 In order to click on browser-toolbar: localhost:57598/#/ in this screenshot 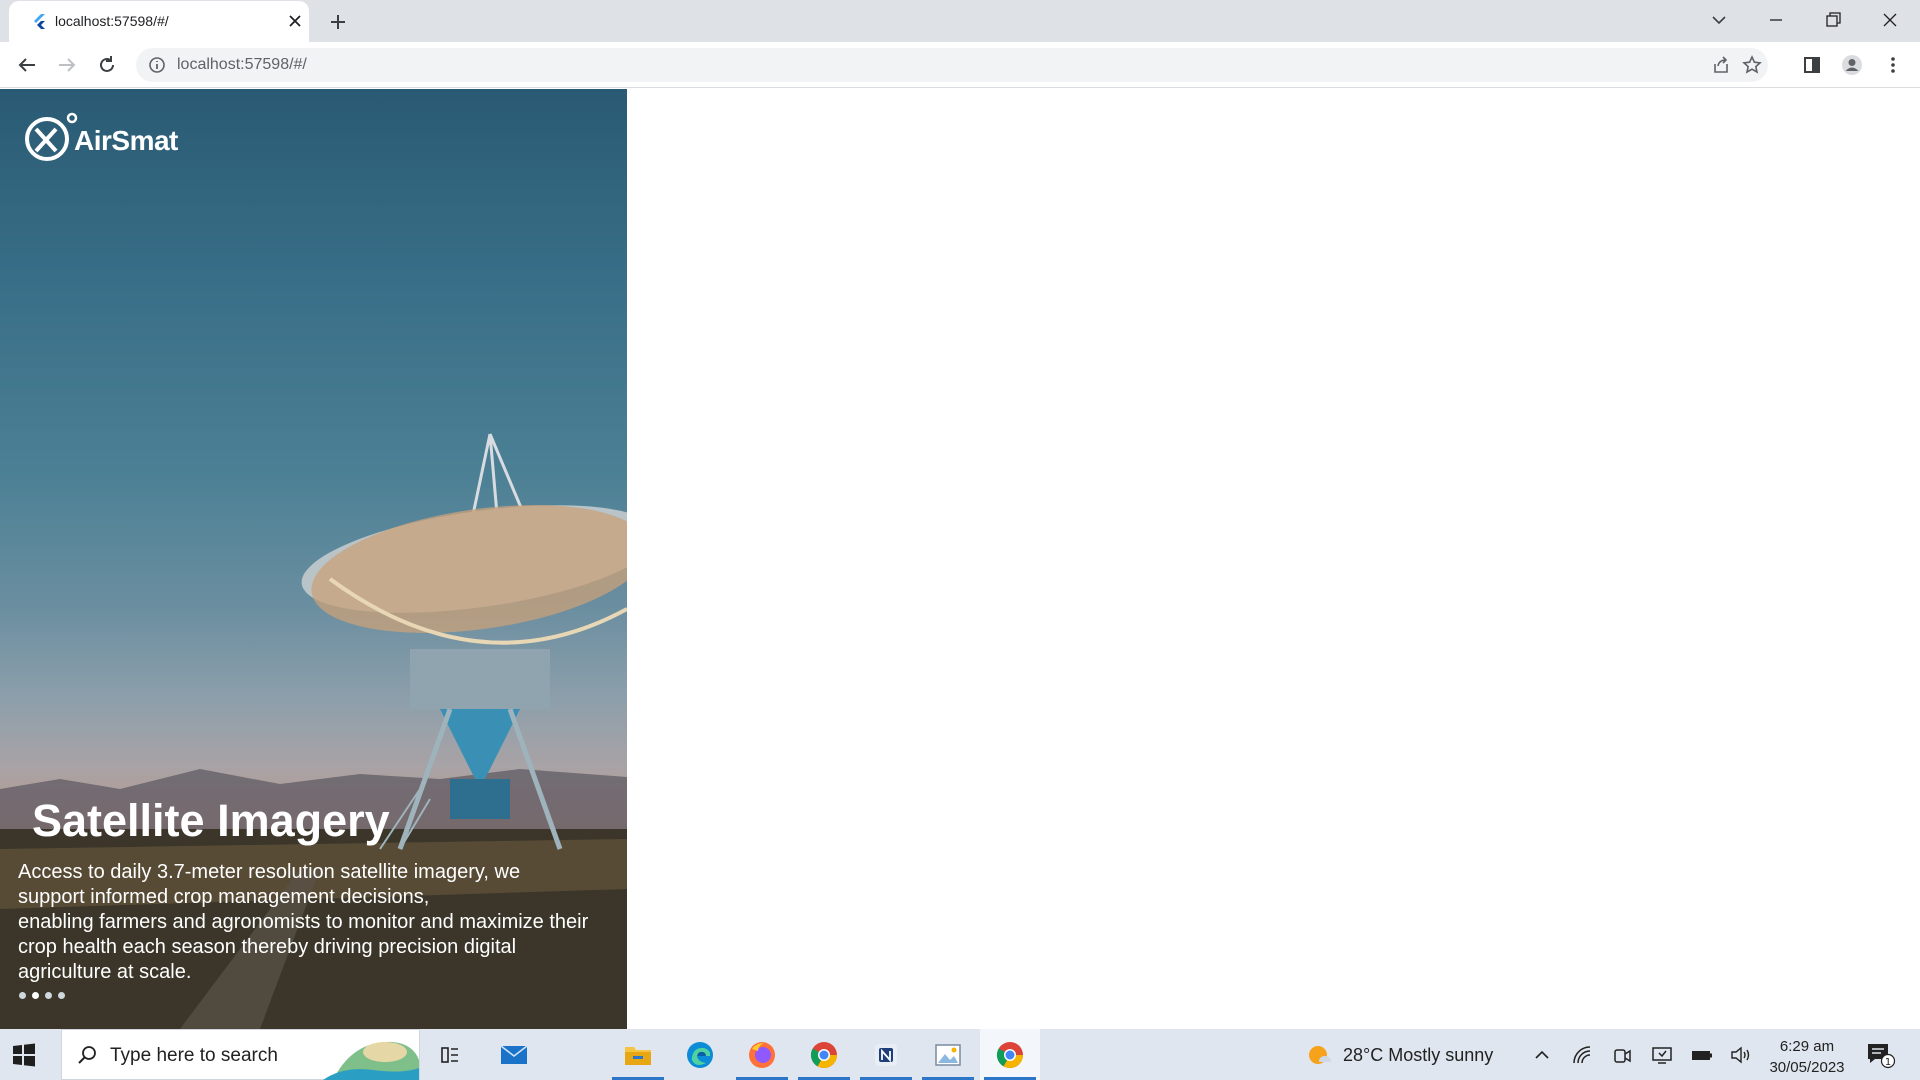, I will do `click(960, 65)`.